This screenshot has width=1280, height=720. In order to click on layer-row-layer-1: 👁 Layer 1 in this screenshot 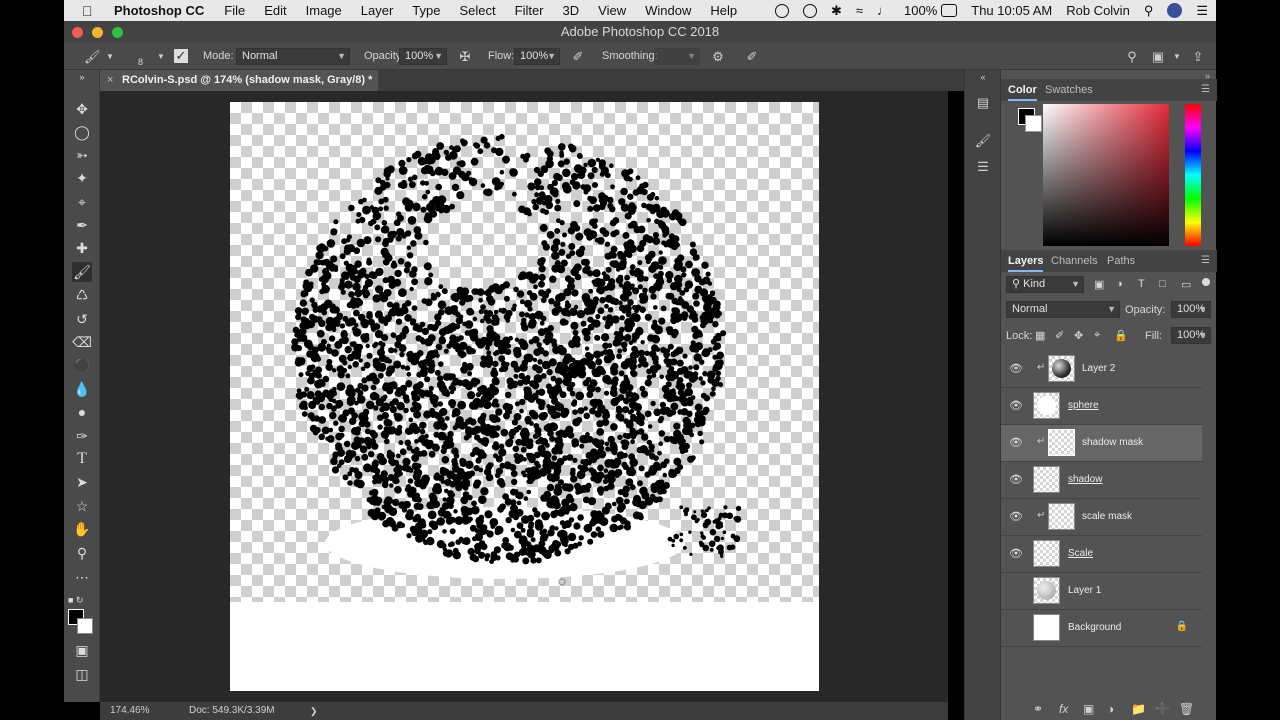, I will do `click(1101, 591)`.